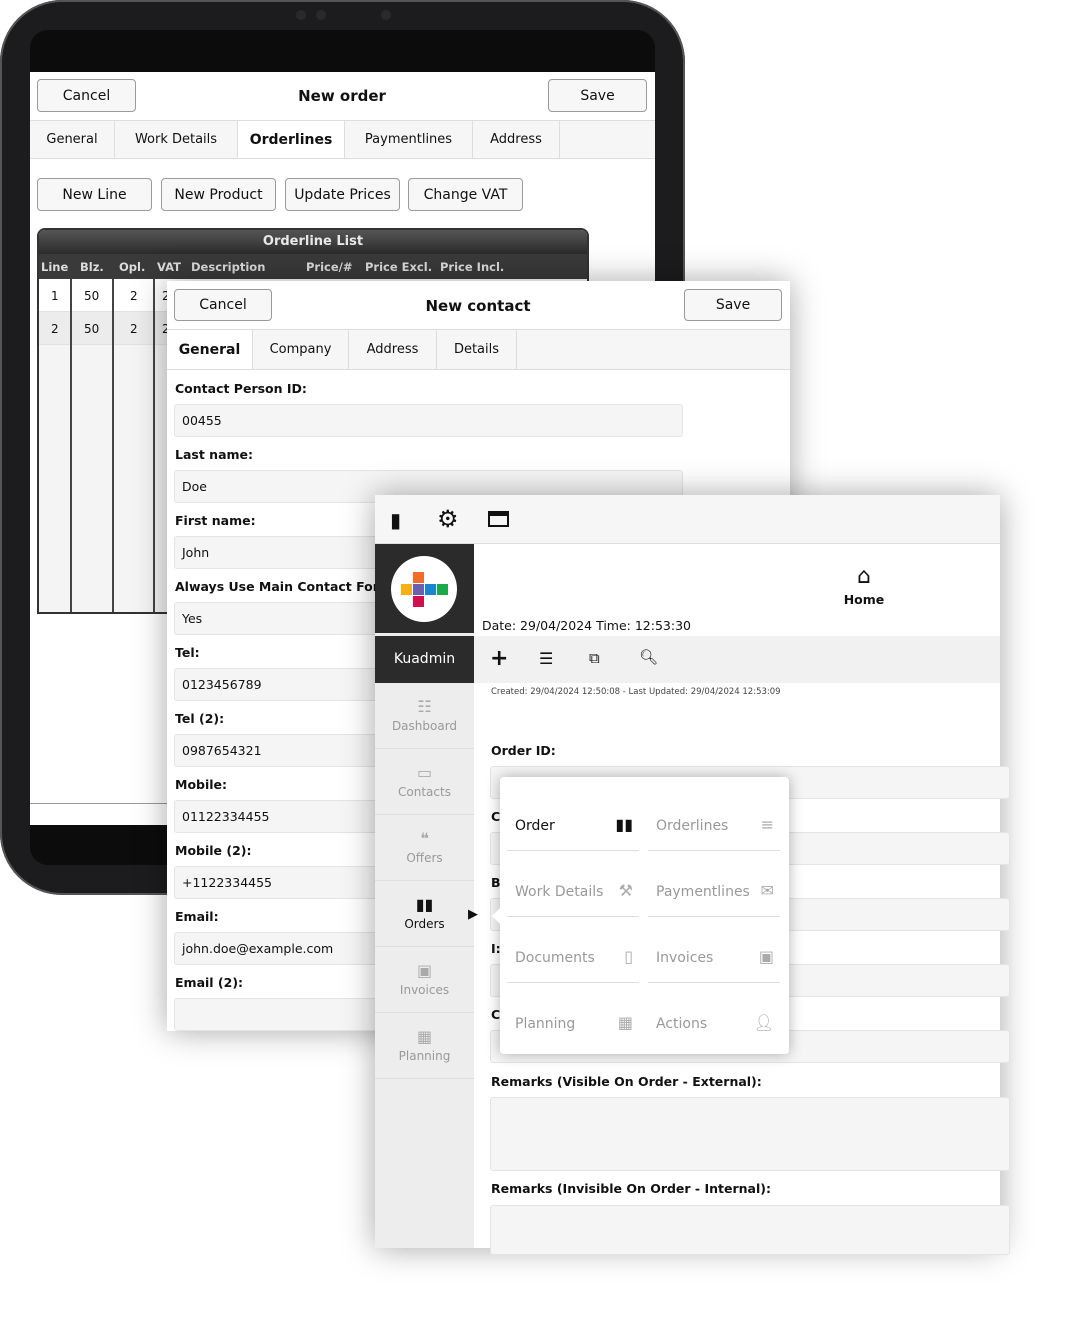  Describe the element at coordinates (201, 784) in the screenshot. I see `field-label: Mobile:` at that location.